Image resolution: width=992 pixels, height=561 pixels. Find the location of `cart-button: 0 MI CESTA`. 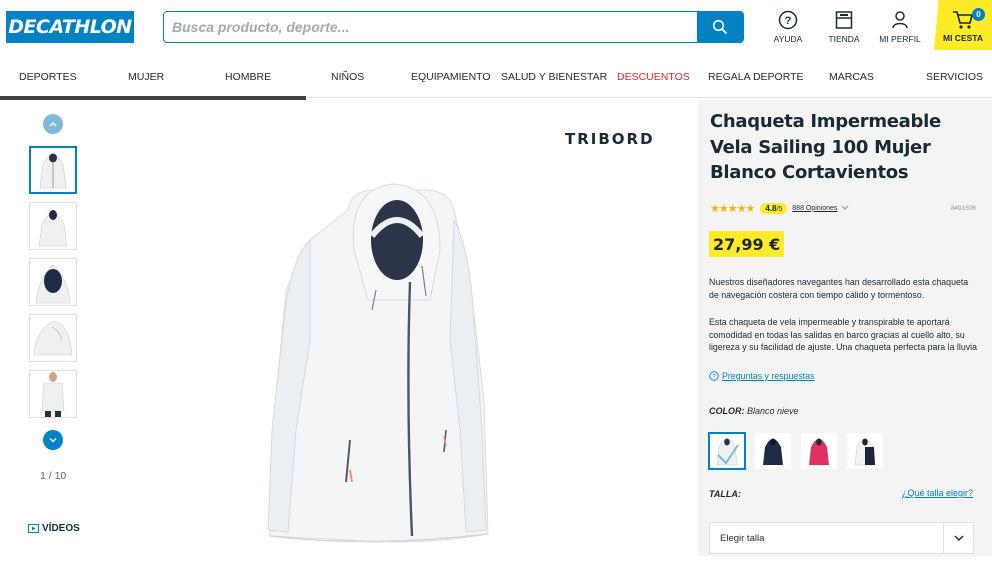

cart-button: 0 MI CESTA is located at coordinates (963, 25).